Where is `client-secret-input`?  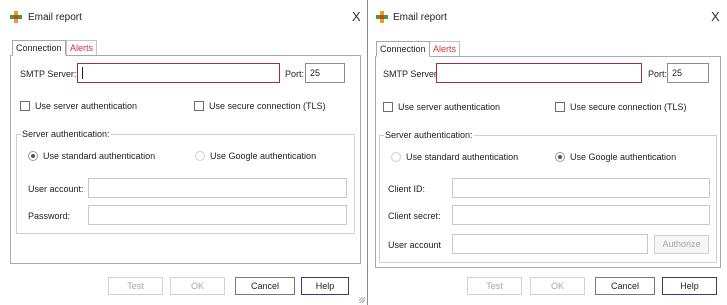 client-secret-input is located at coordinates (581, 215).